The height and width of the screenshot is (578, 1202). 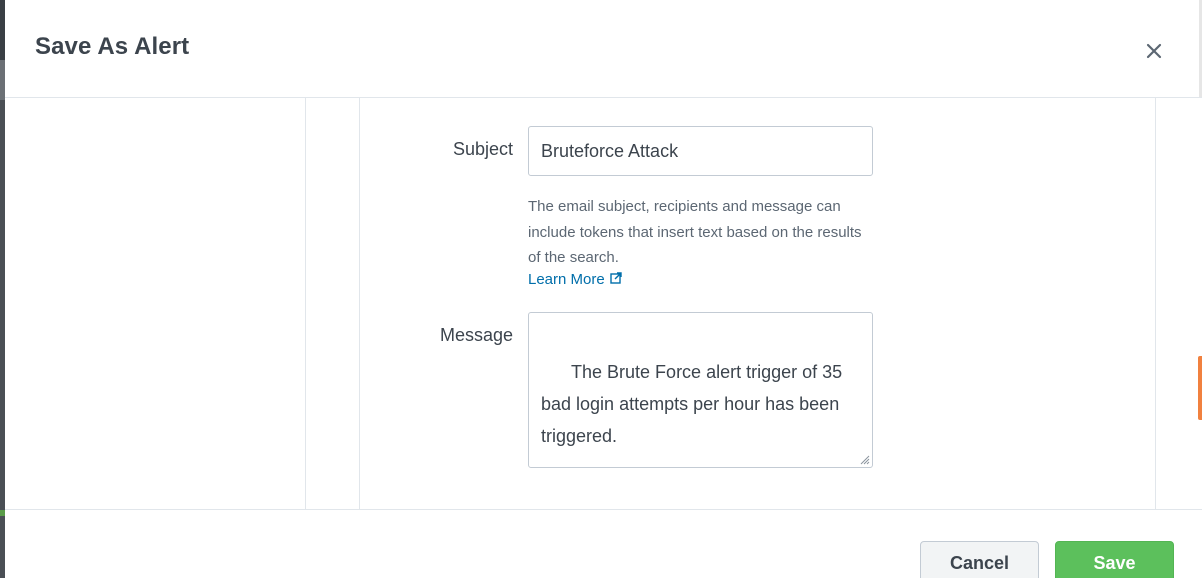 I want to click on modal-footer: Cancel Save, so click(x=603, y=543).